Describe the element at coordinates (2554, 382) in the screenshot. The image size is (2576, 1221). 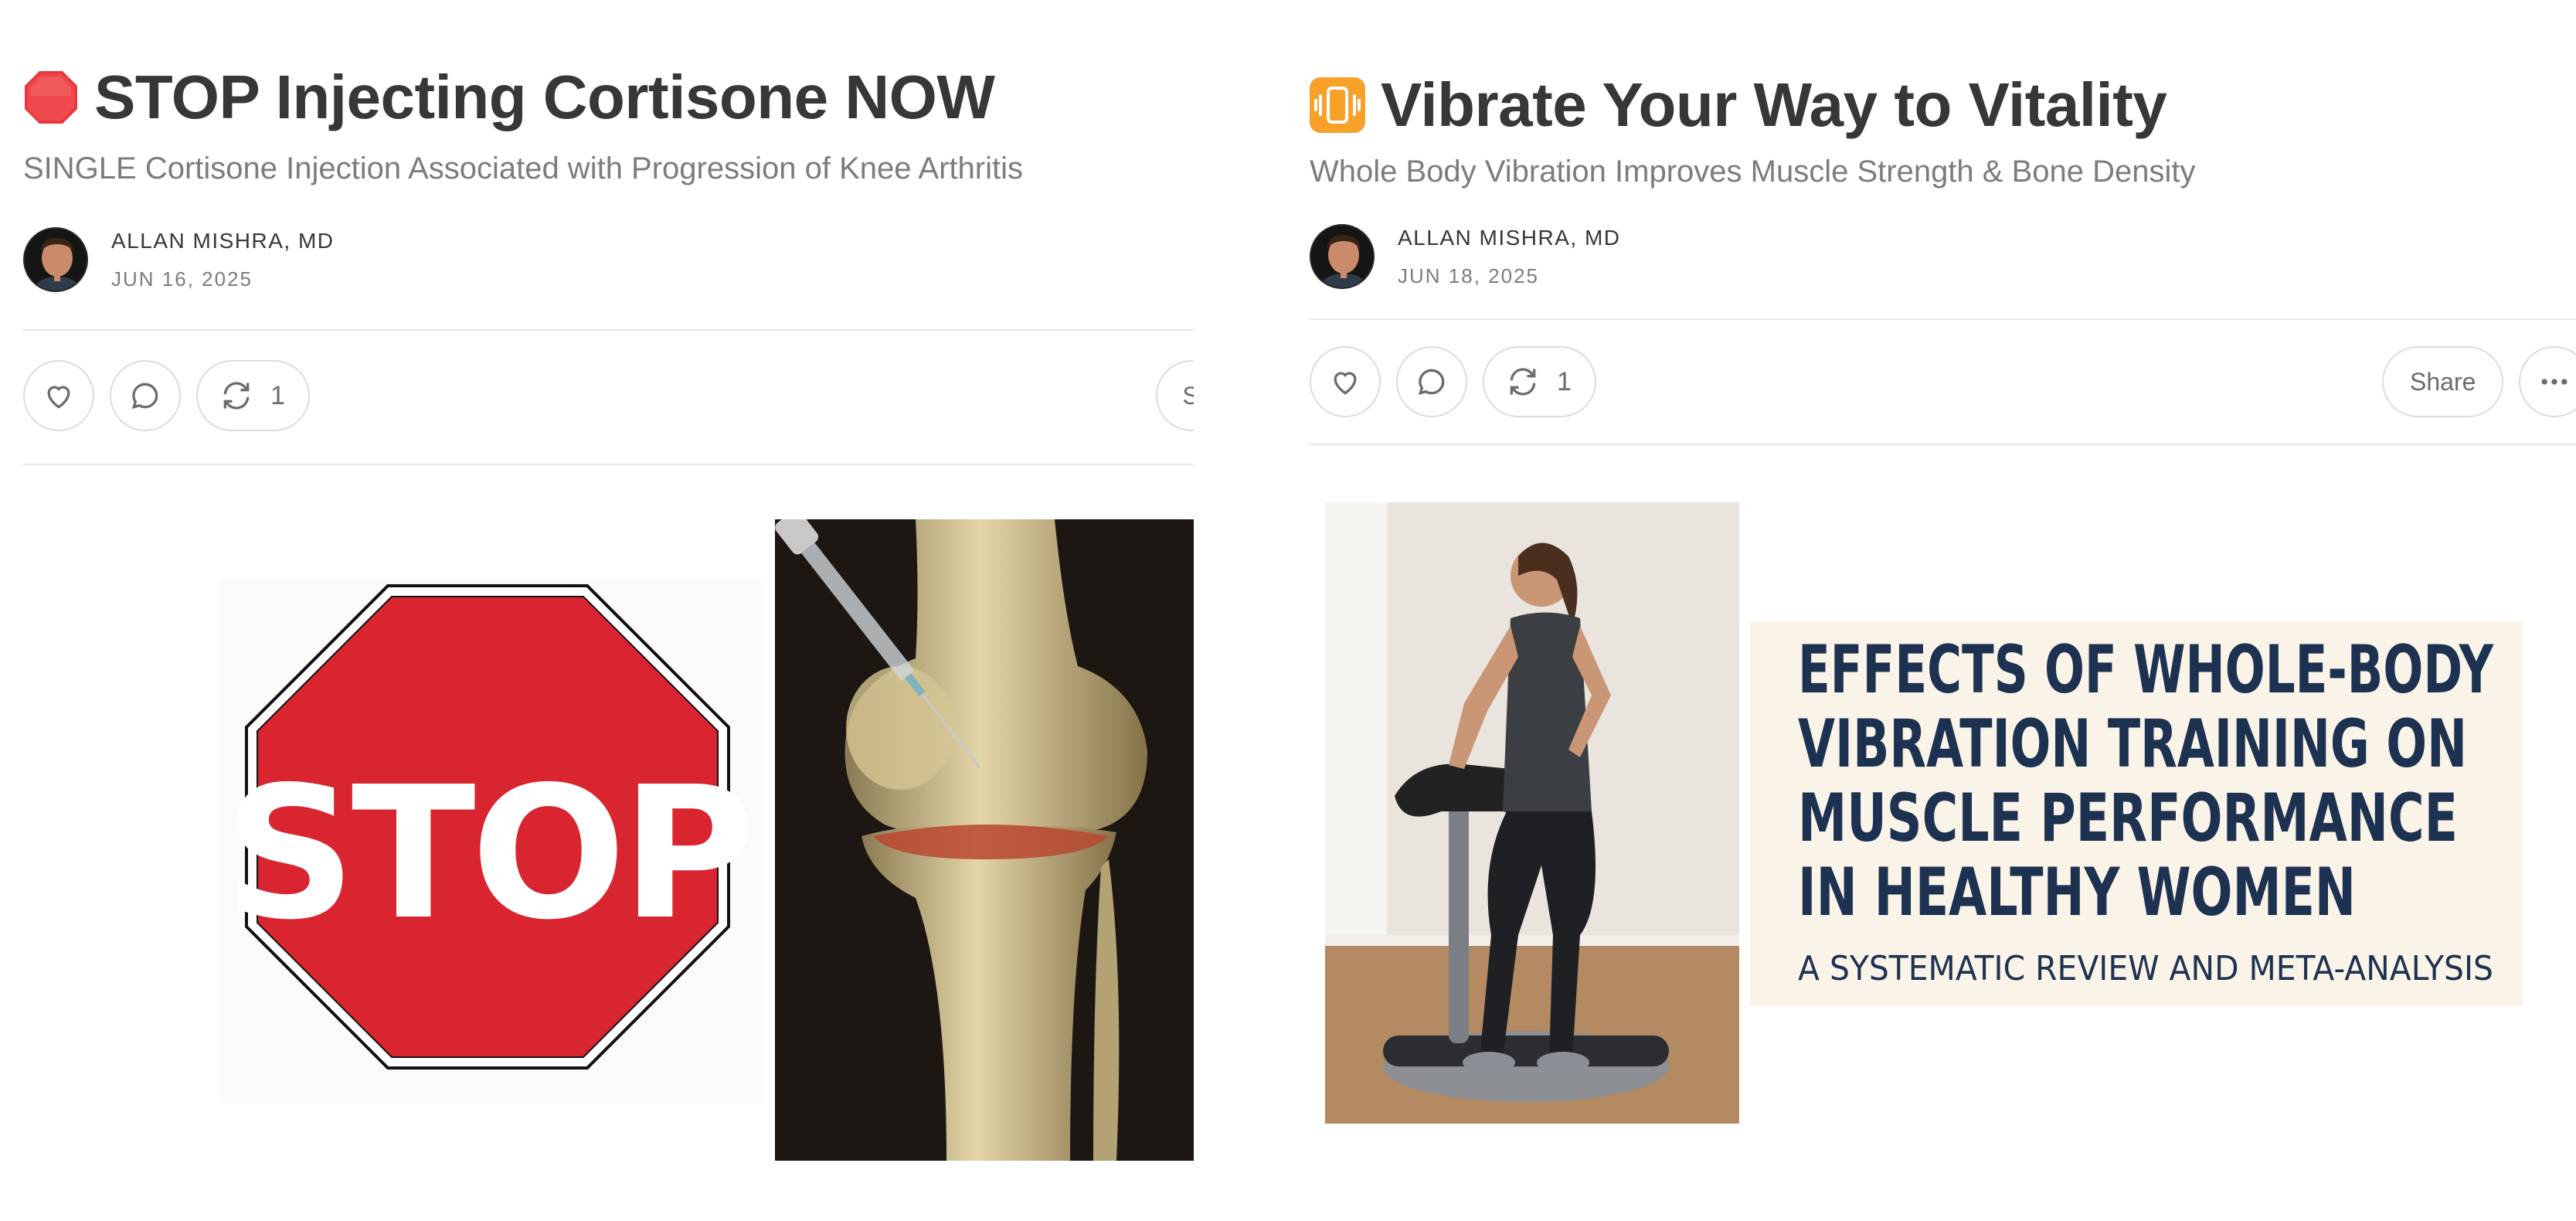
I see `more-dots-icon` at that location.